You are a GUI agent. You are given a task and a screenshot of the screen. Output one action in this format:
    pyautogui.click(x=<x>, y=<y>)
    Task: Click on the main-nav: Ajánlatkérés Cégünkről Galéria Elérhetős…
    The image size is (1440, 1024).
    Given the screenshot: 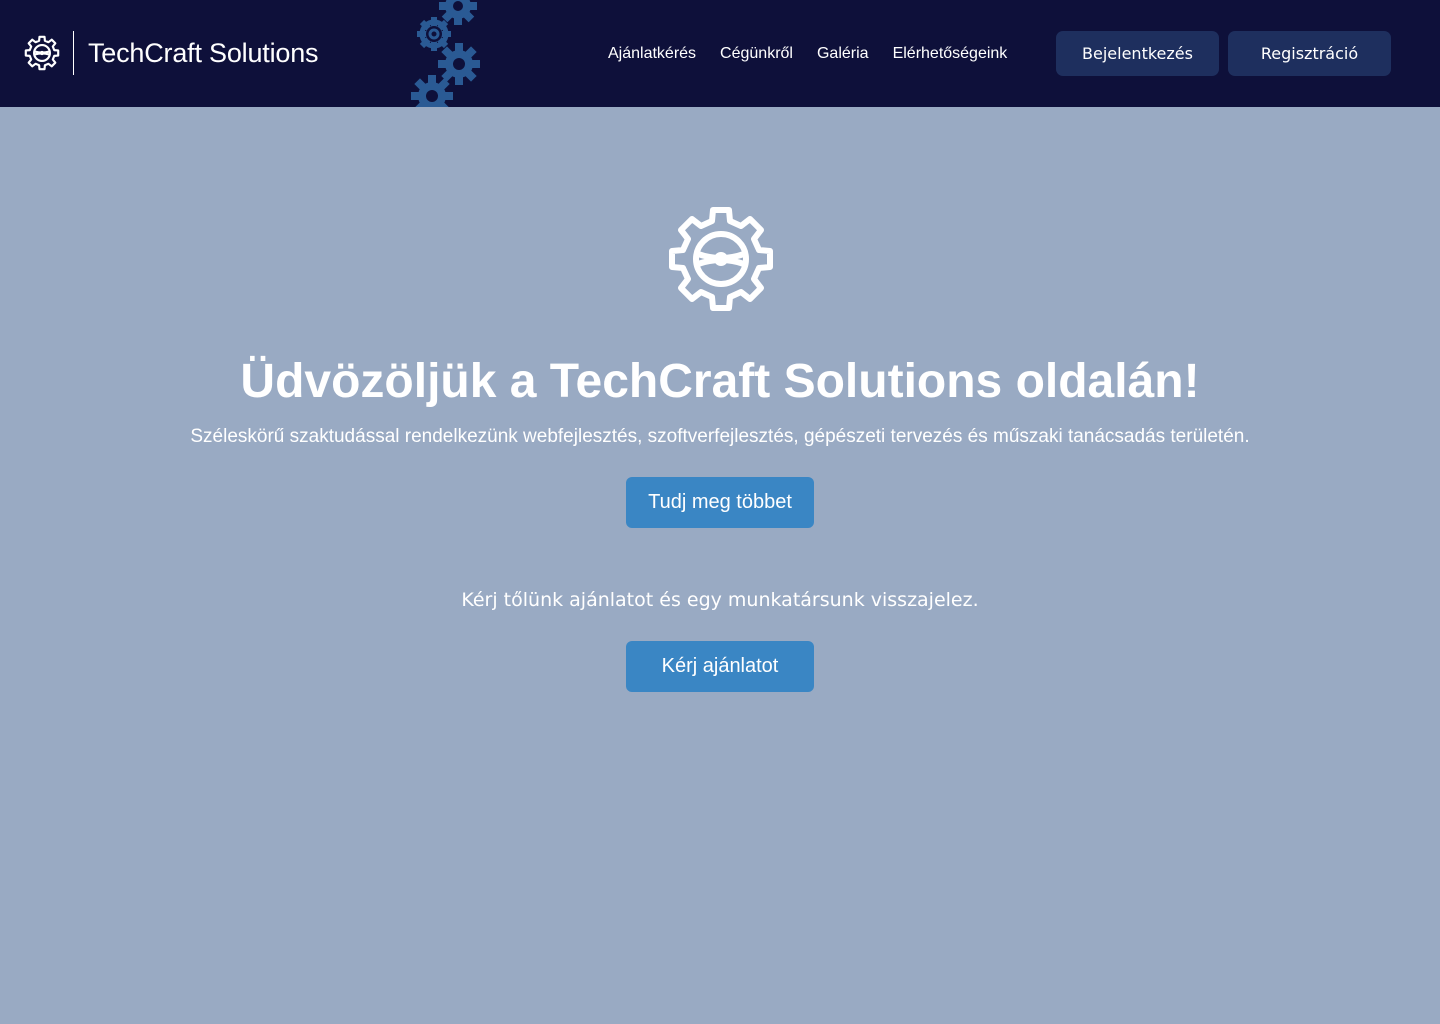 What is the action you would take?
    pyautogui.click(x=807, y=54)
    